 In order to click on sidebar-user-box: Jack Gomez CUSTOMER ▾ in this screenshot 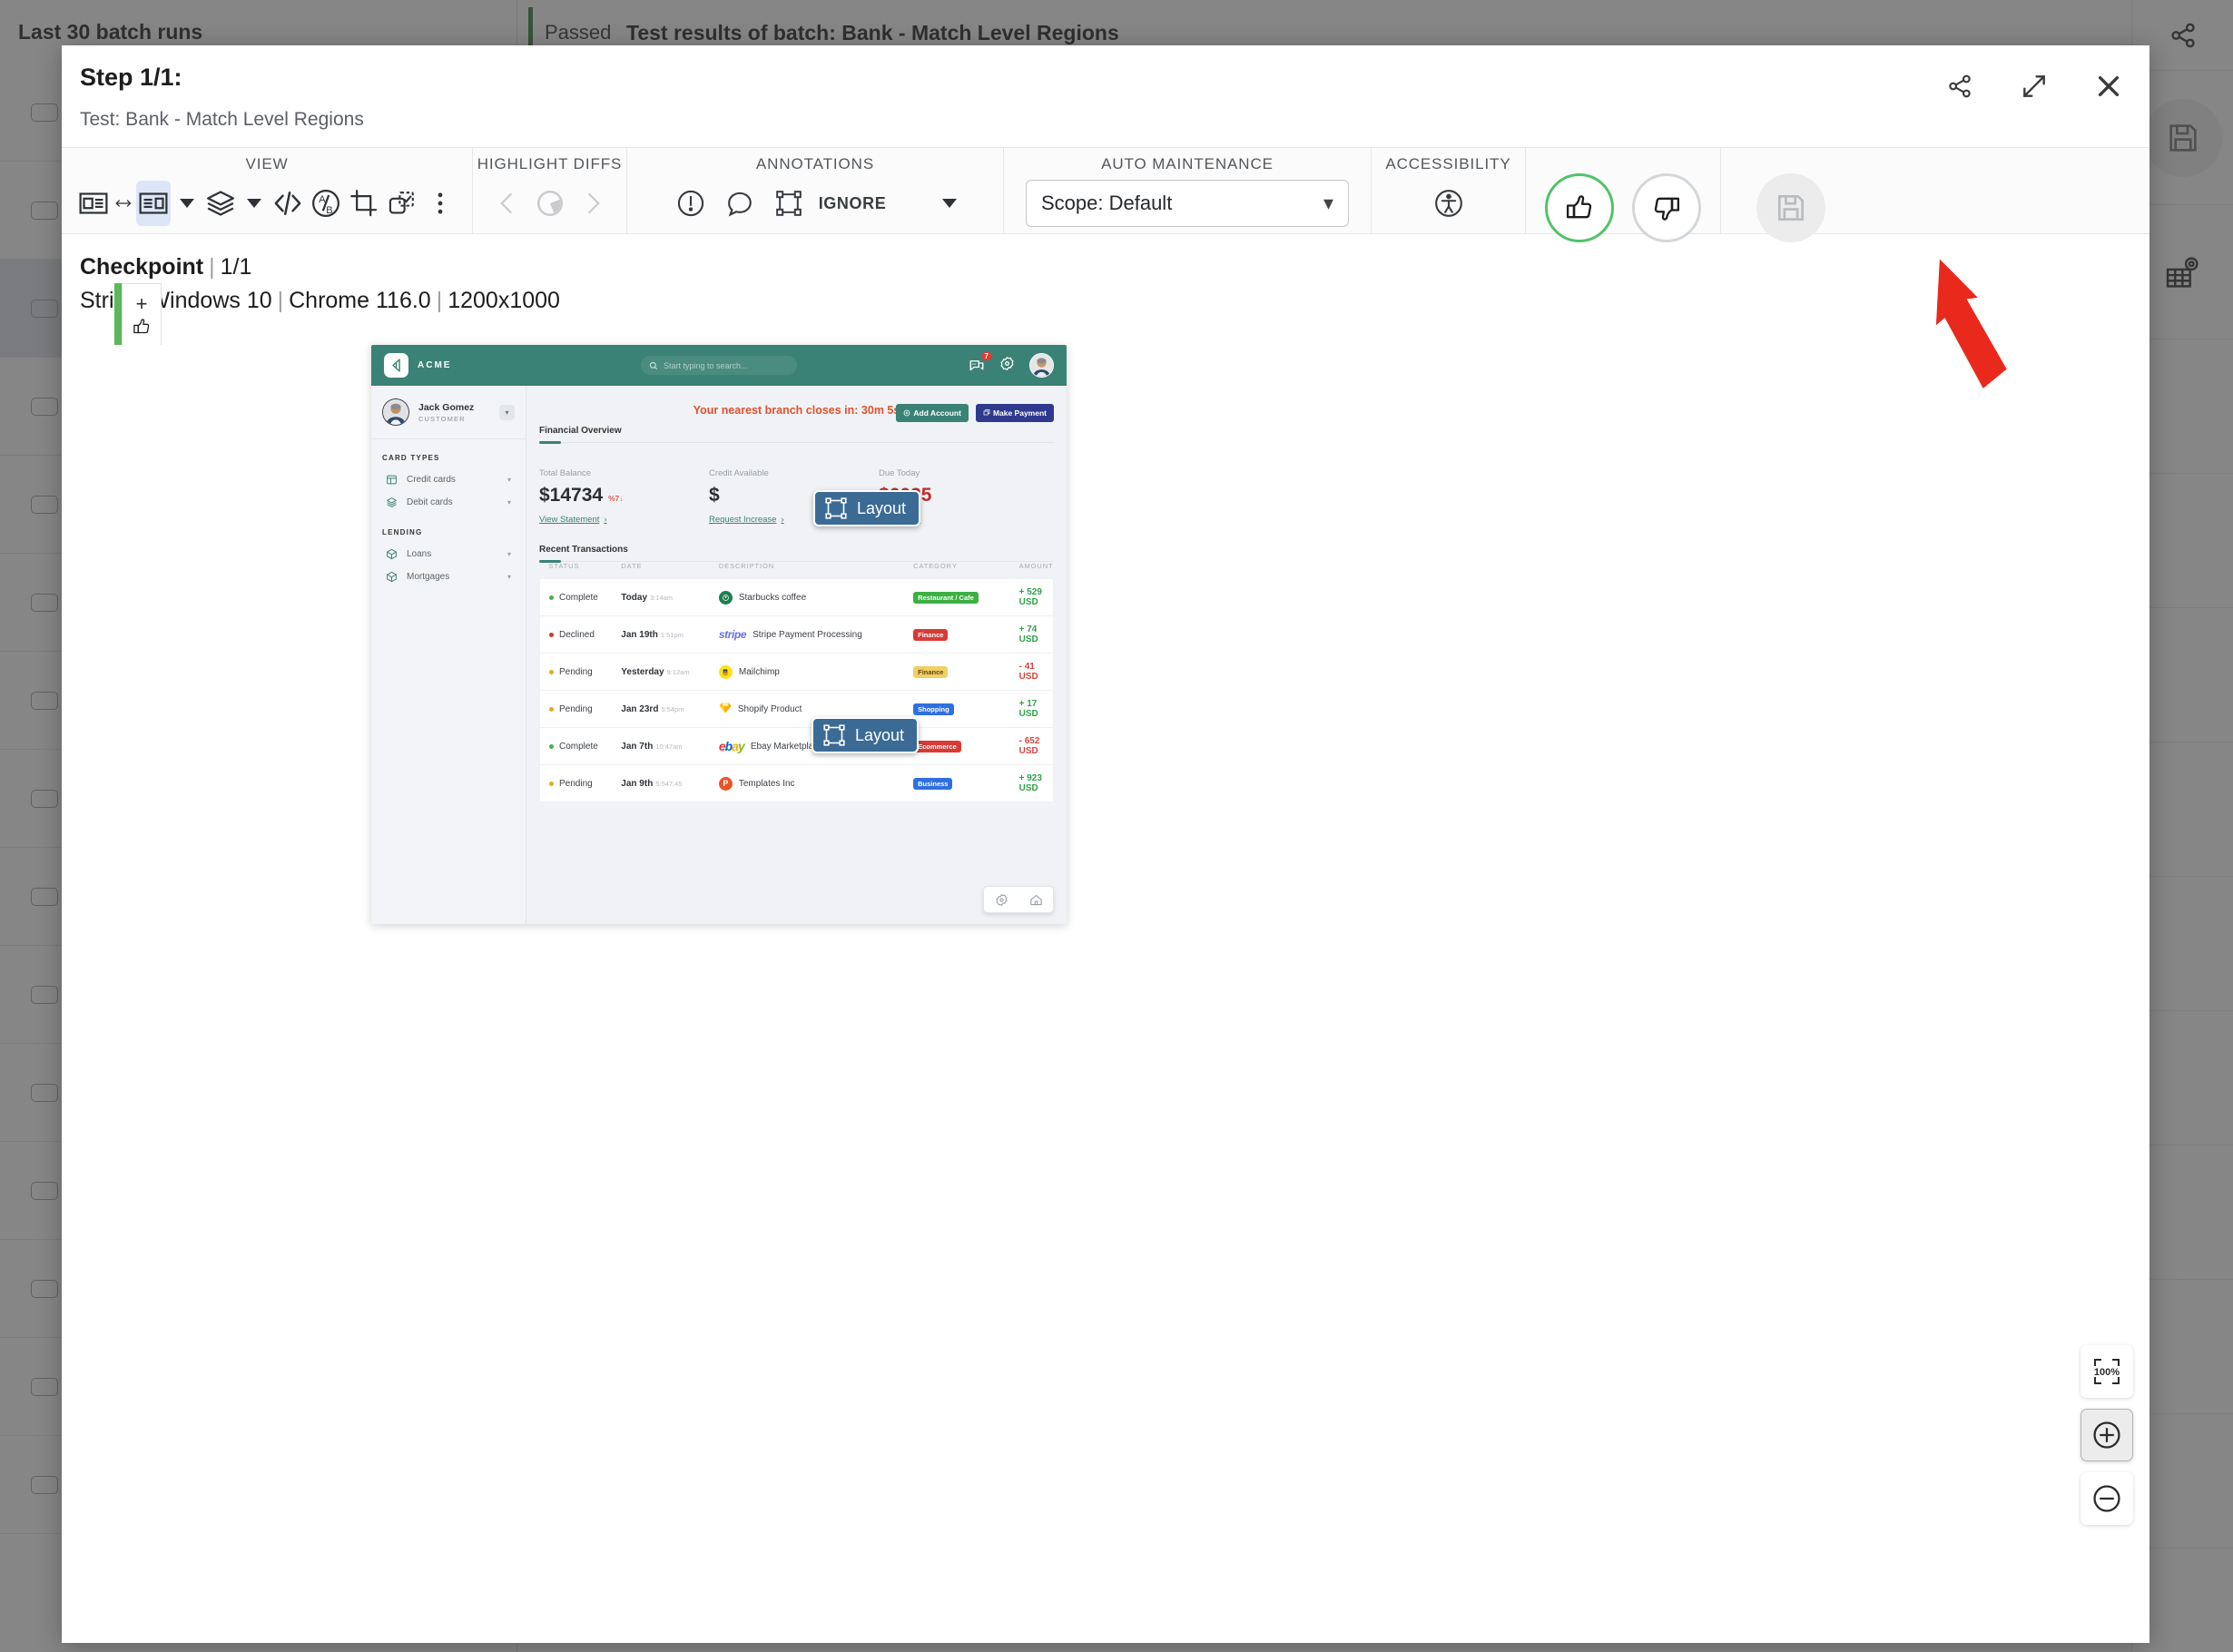, I will do `click(448, 412)`.